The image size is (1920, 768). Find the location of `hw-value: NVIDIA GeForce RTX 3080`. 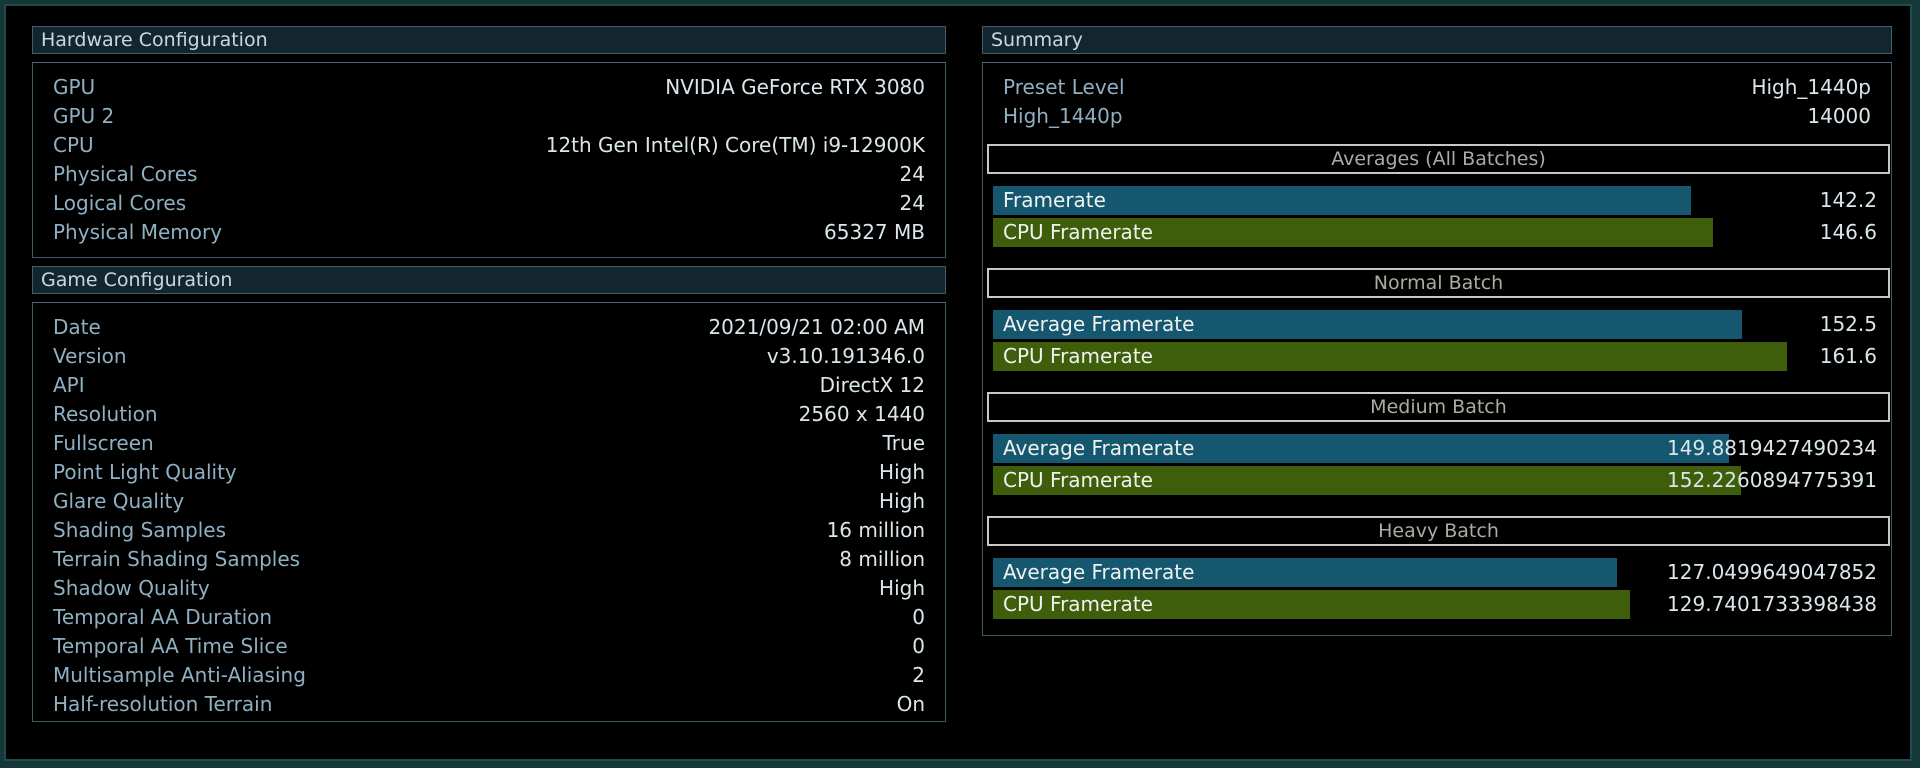

hw-value: NVIDIA GeForce RTX 3080 is located at coordinates (795, 87).